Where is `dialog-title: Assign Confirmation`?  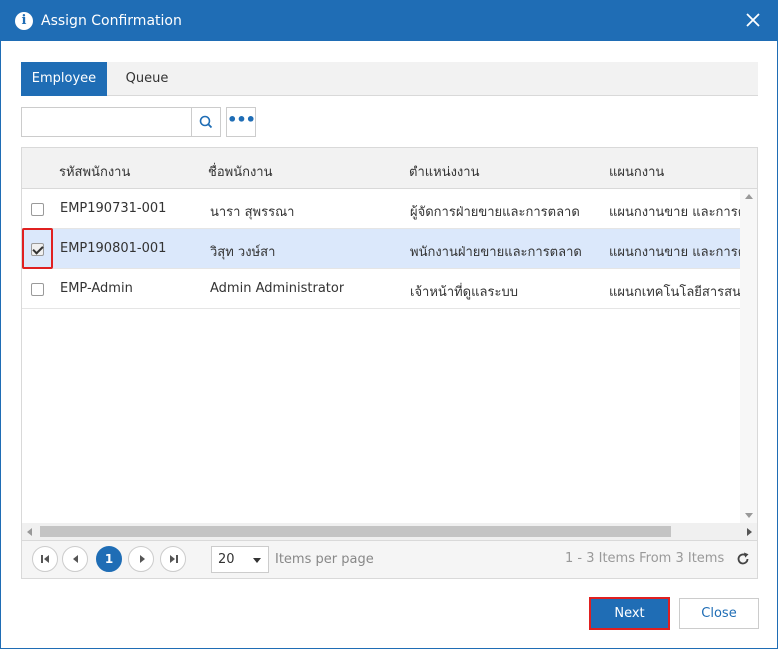
dialog-title: Assign Confirmation is located at coordinates (111, 21).